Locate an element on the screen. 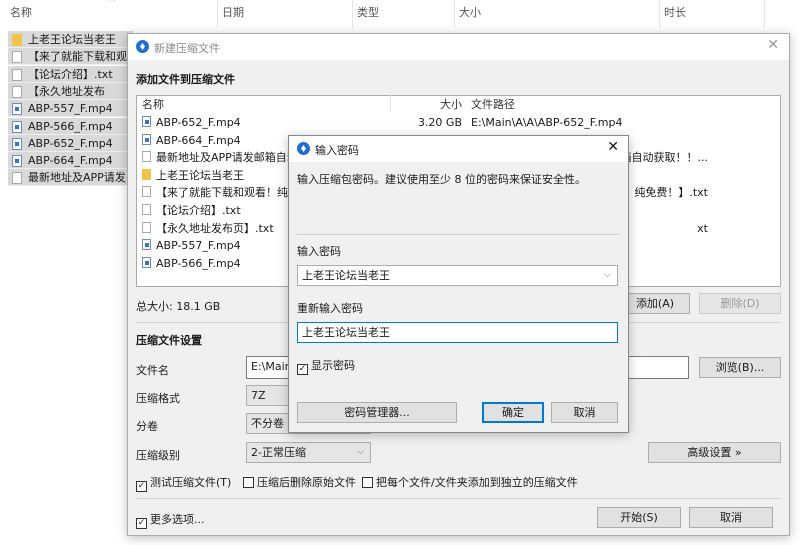 The image size is (800, 545). level-label: 压缩级别 is located at coordinates (158, 455).